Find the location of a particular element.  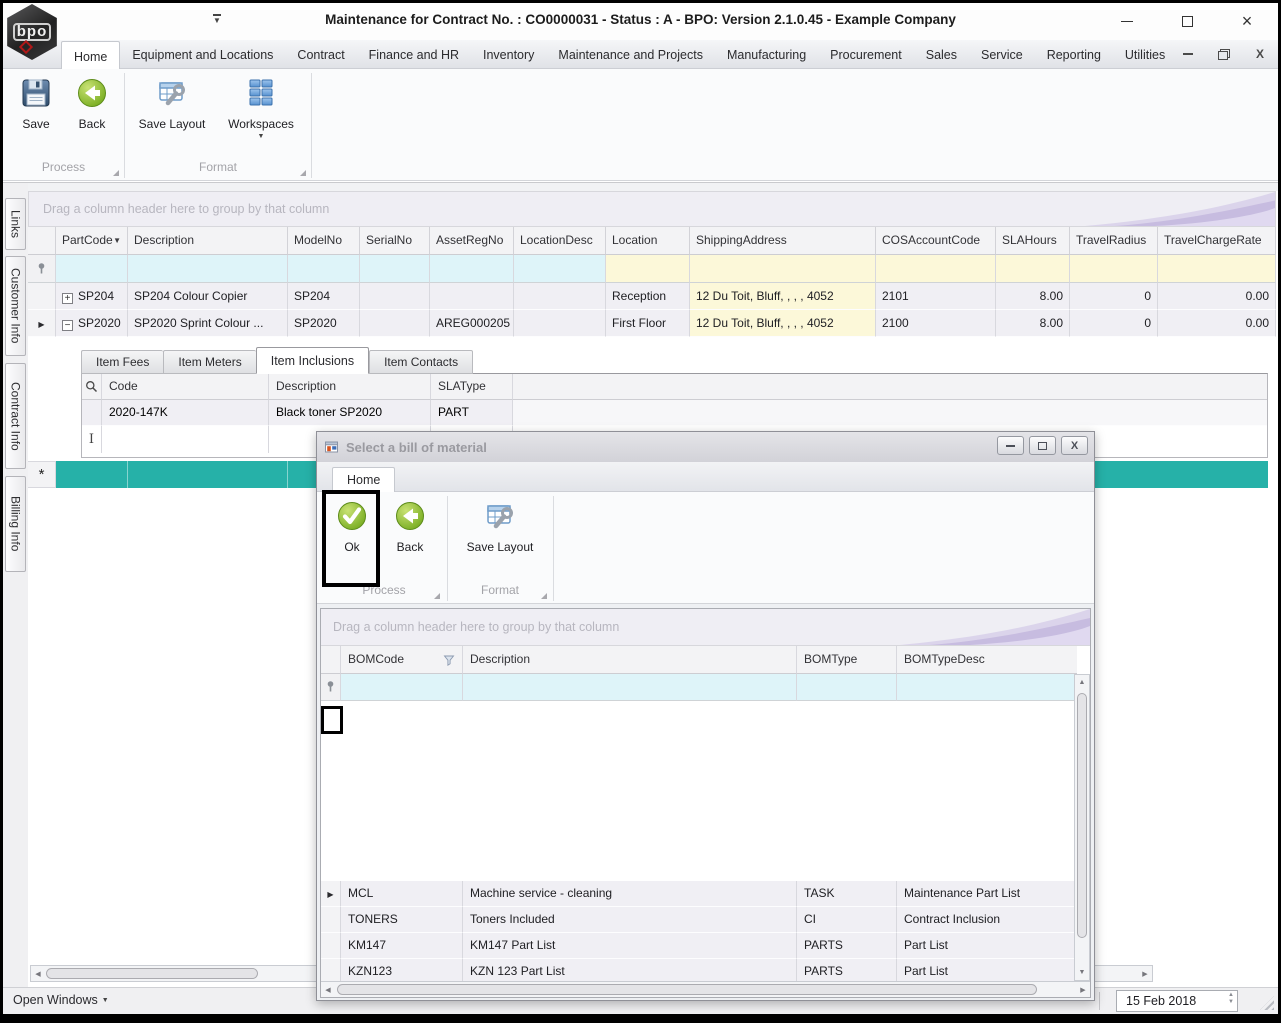

workspaces-button: Workspaces ▼ is located at coordinates (261, 109).